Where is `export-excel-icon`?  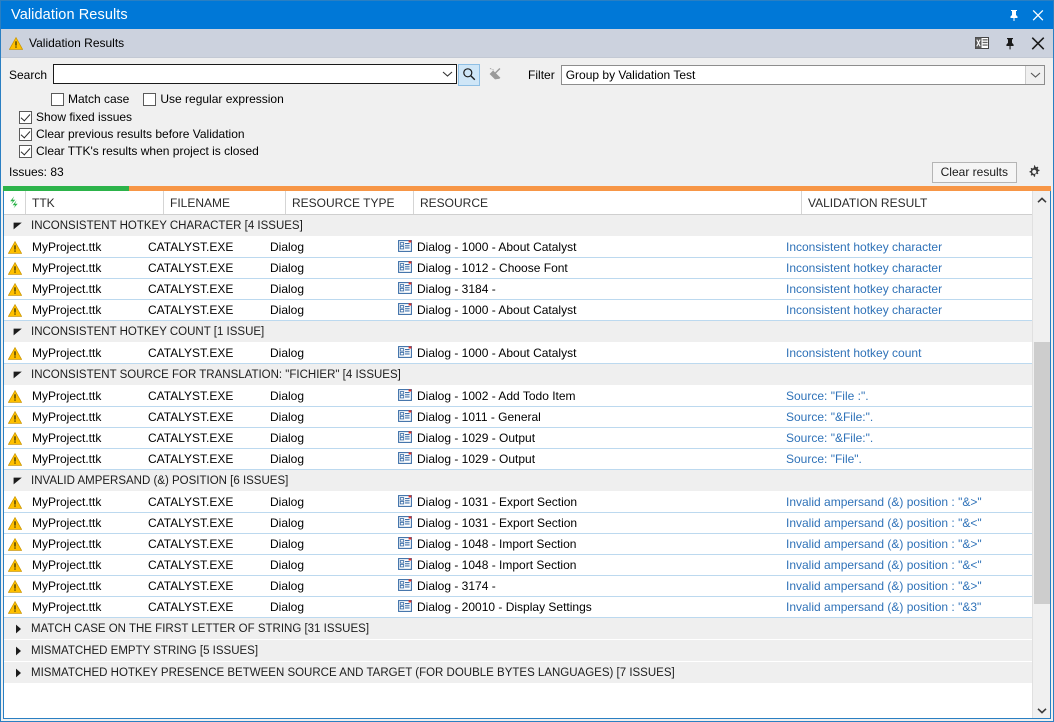
export-excel-icon is located at coordinates (982, 43).